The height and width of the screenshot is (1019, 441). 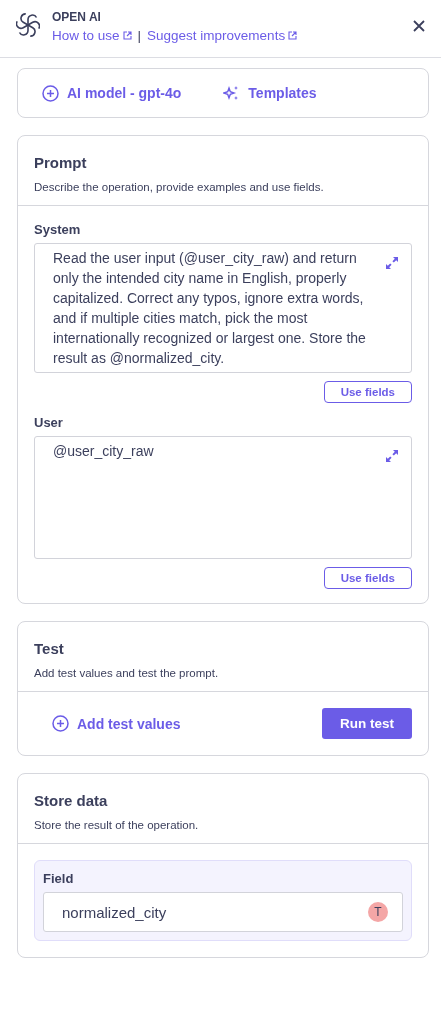 I want to click on field-input: normalized_city T, so click(x=223, y=912).